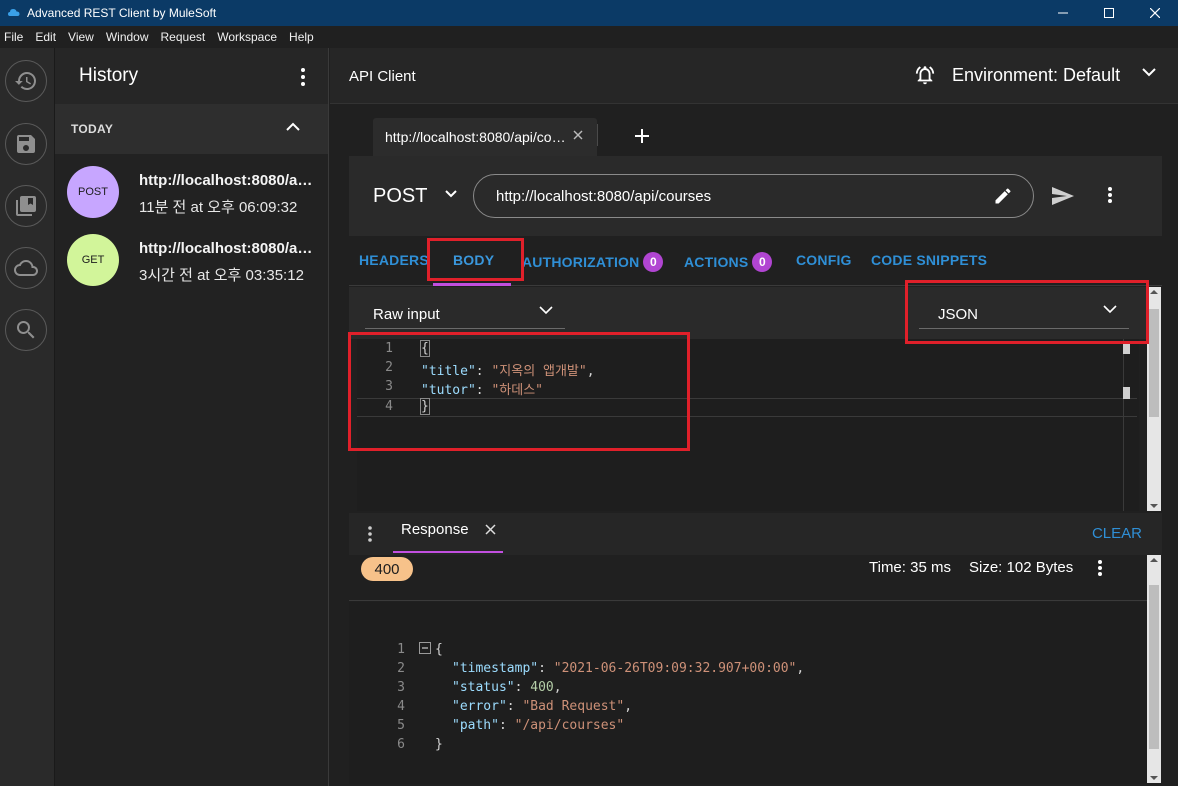  I want to click on request-tab: http://localhost:8080/api/courses, so click(485, 137).